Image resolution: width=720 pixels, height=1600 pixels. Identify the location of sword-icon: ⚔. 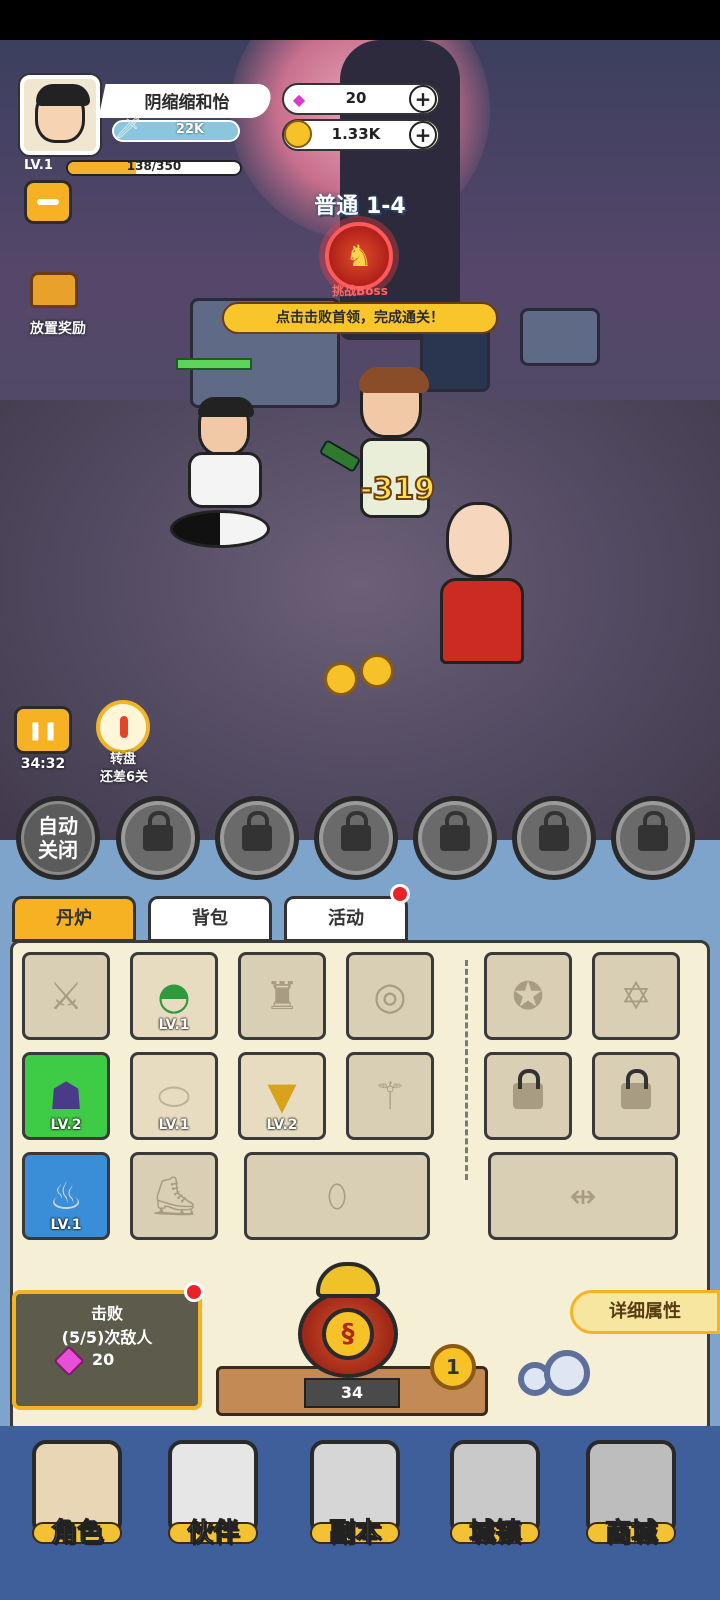
(66, 996).